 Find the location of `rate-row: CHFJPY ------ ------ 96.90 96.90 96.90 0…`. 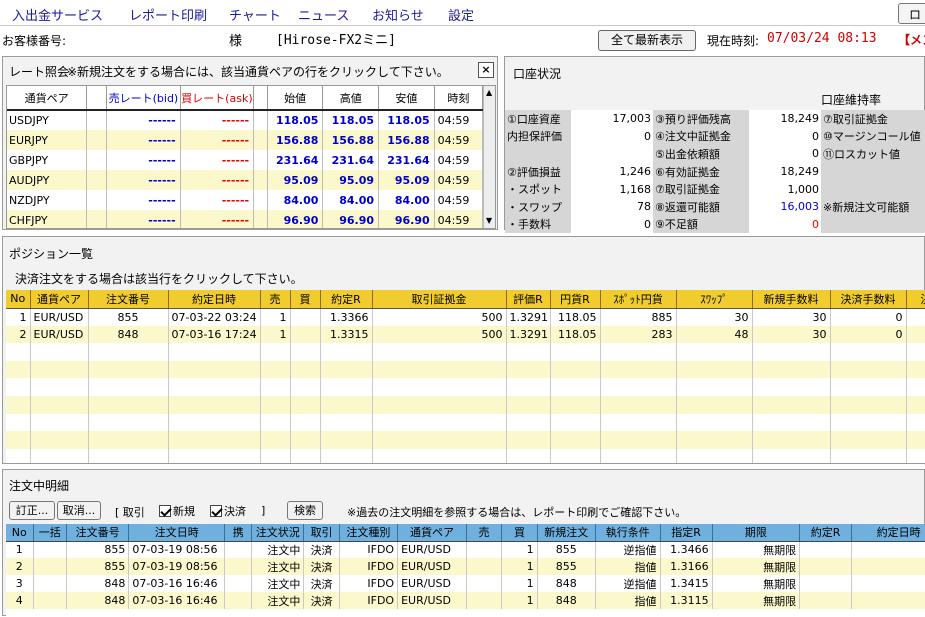

rate-row: CHFJPY ------ ------ 96.90 96.90 96.90 0… is located at coordinates (245, 219).